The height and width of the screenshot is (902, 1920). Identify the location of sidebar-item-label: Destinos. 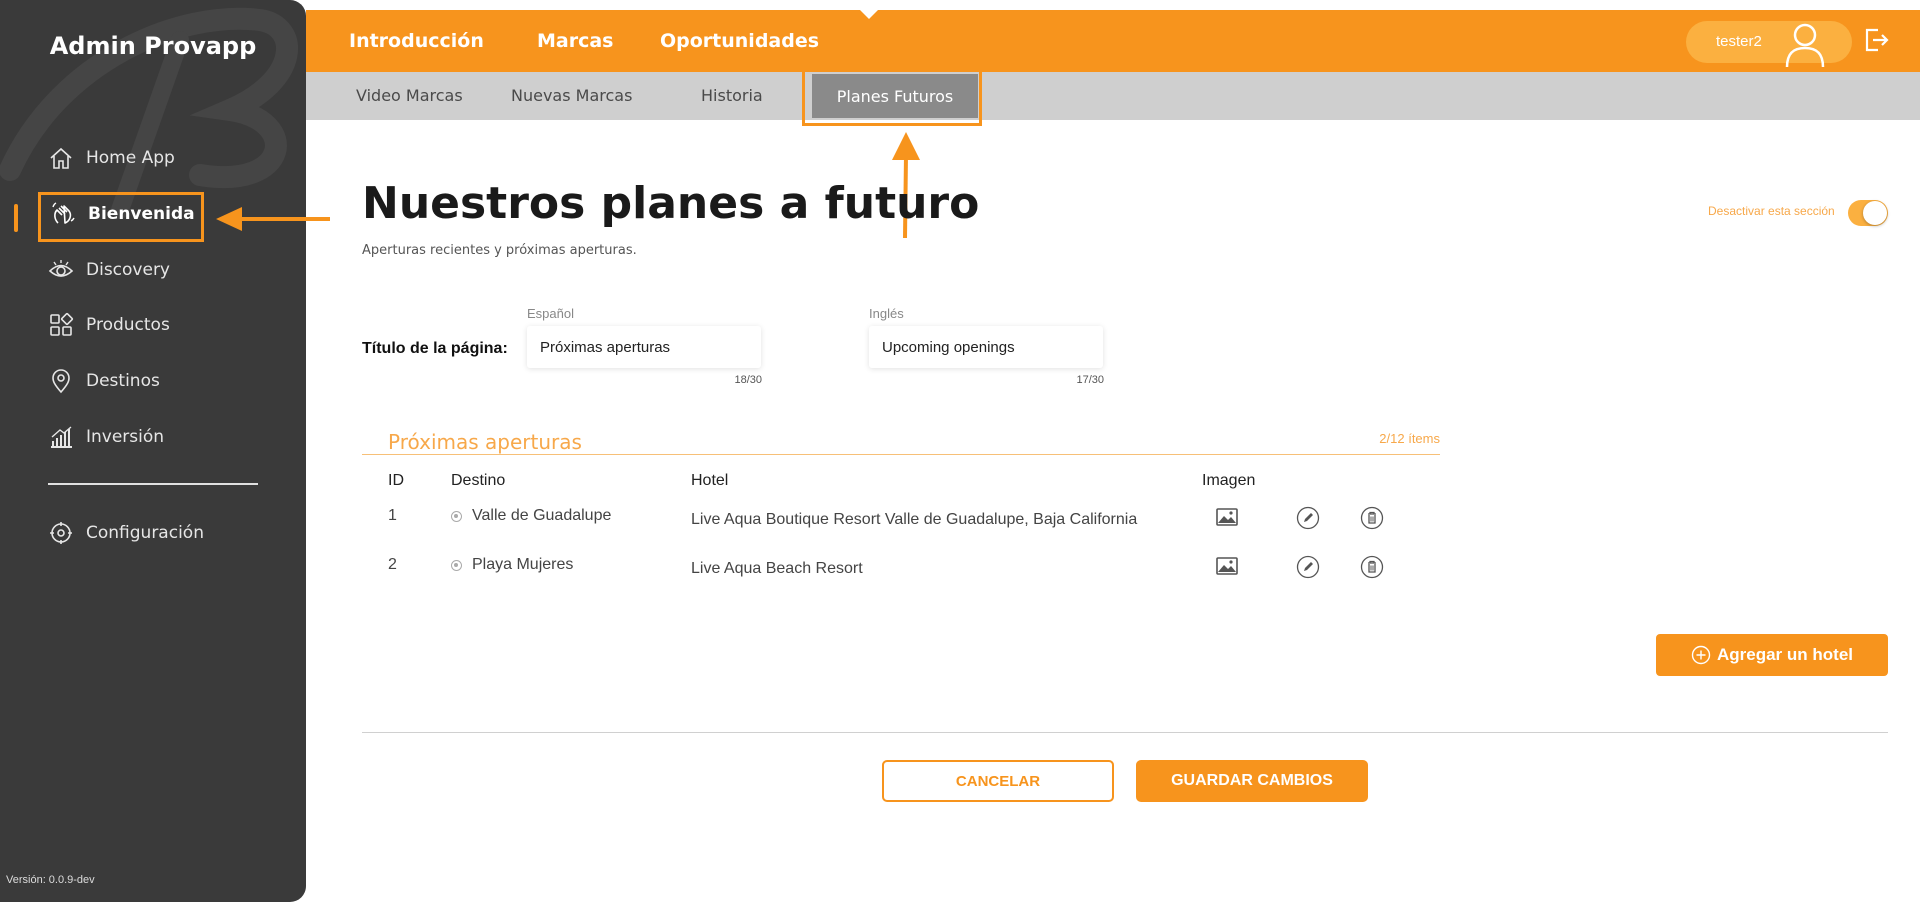
(123, 381).